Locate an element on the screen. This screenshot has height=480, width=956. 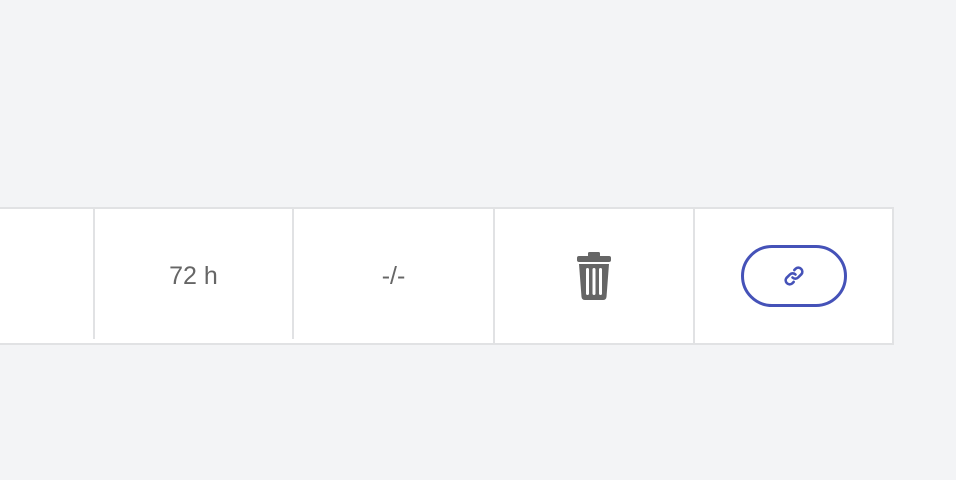
link-cell is located at coordinates (793, 276).